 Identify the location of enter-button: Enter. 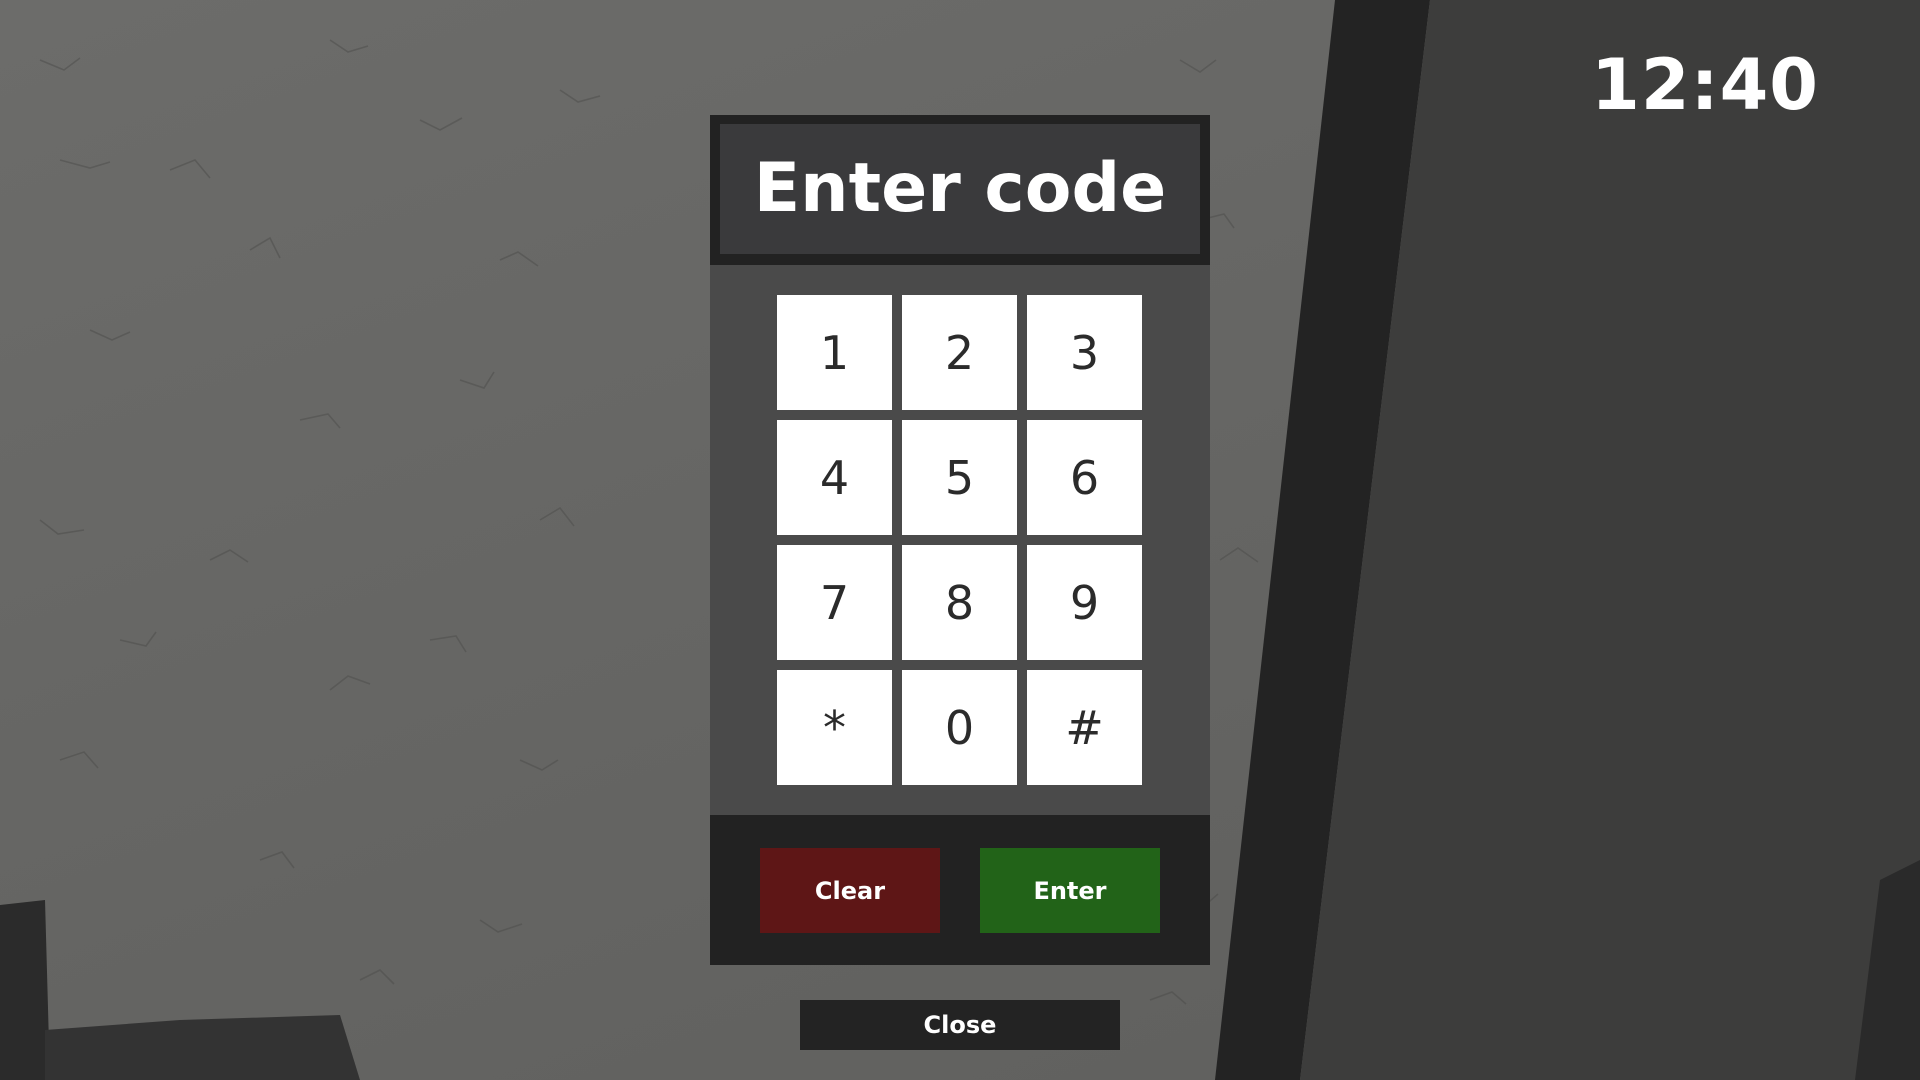
(1070, 890).